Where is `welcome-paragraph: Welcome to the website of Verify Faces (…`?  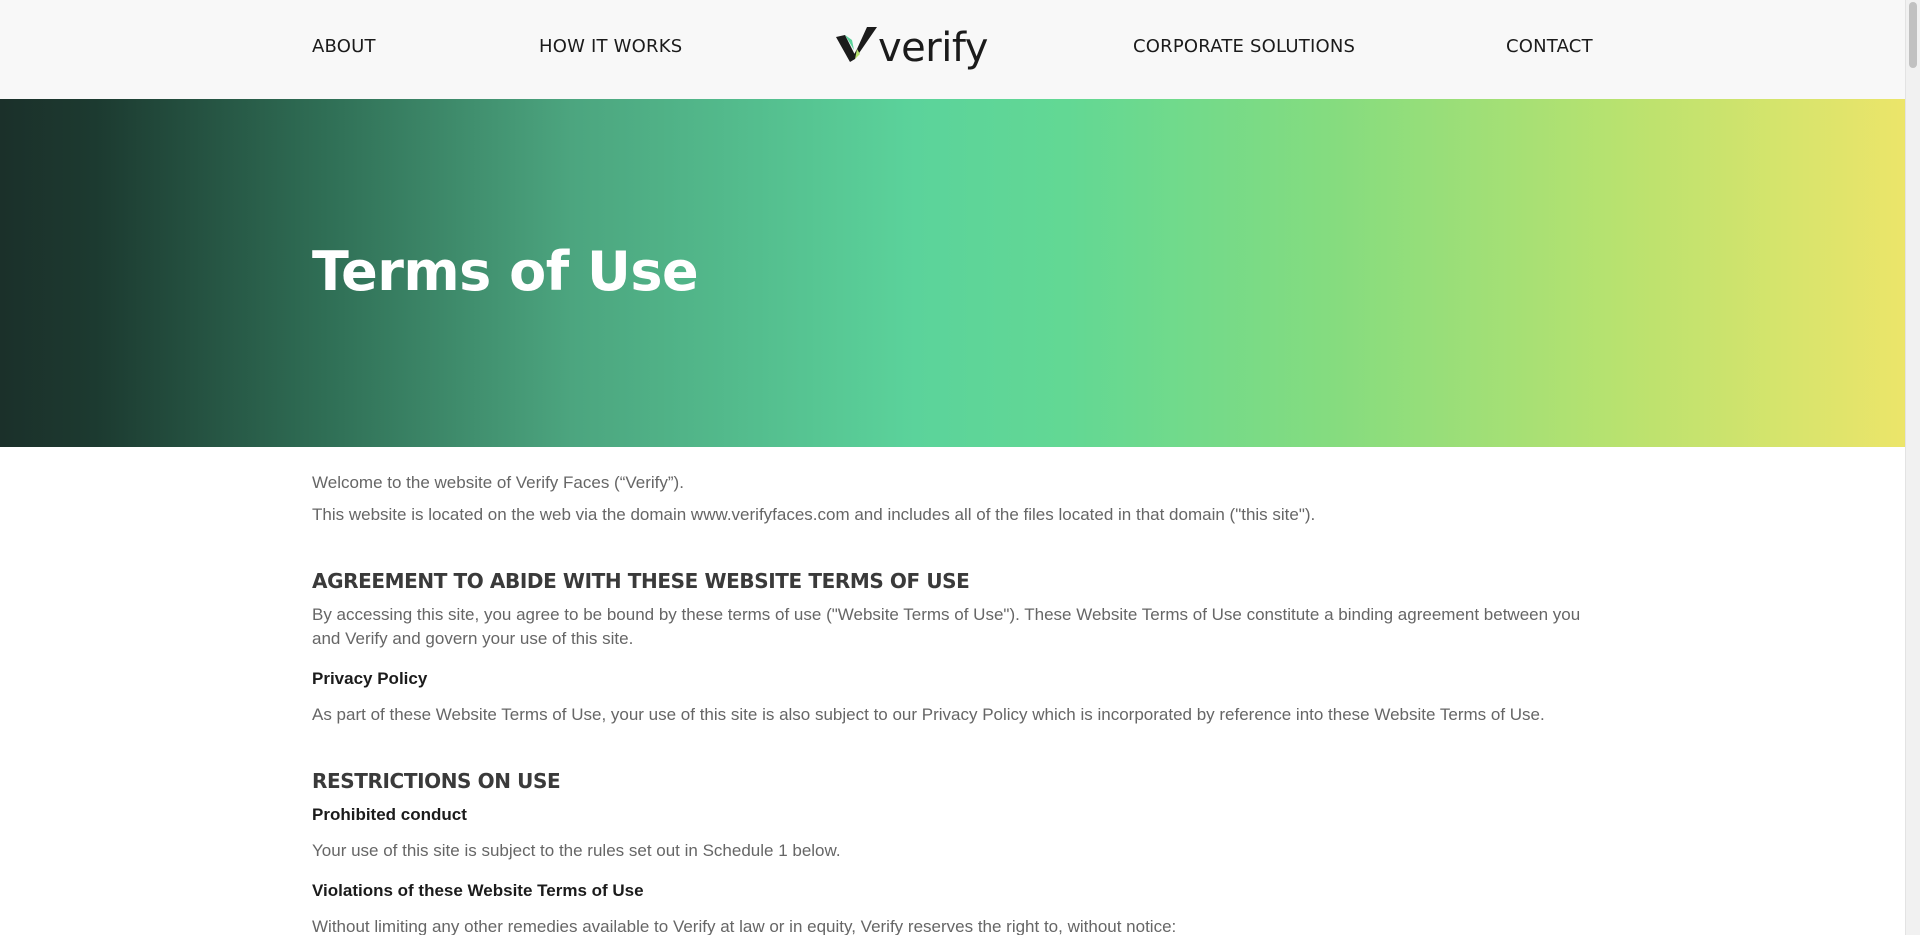
welcome-paragraph: Welcome to the website of Verify Faces (… is located at coordinates (498, 482).